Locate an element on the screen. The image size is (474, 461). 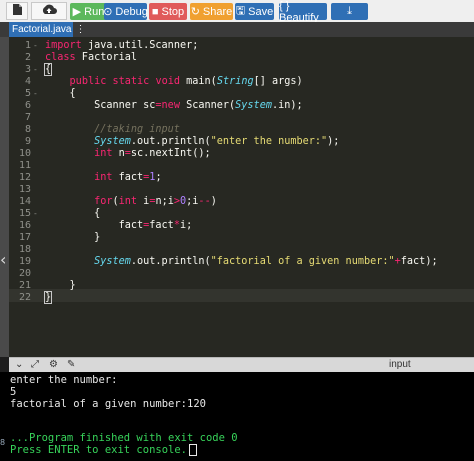
tab-menu-icon: ⋮ is located at coordinates (80, 29).